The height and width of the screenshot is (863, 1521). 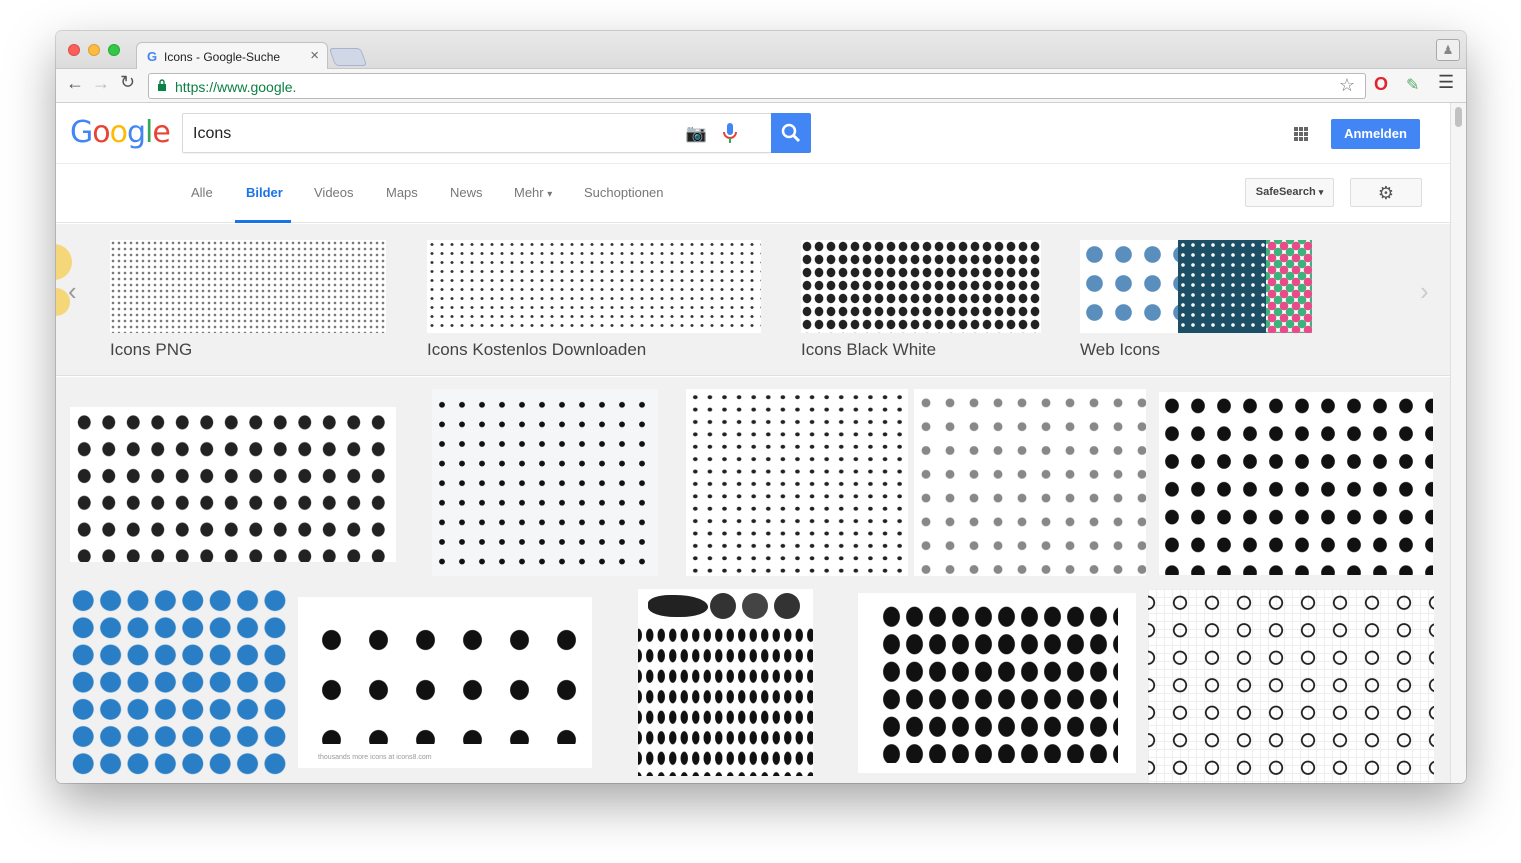 I want to click on minimize-window-button, so click(x=94, y=50).